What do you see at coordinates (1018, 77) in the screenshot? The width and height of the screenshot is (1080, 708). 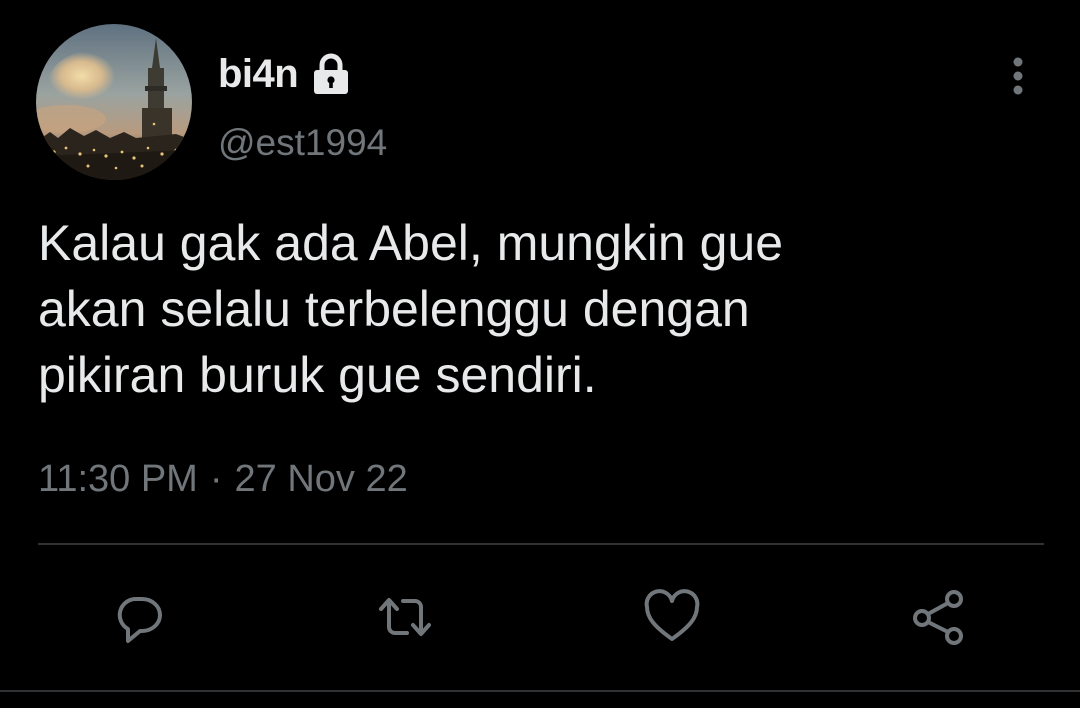 I see `more-options-icon` at bounding box center [1018, 77].